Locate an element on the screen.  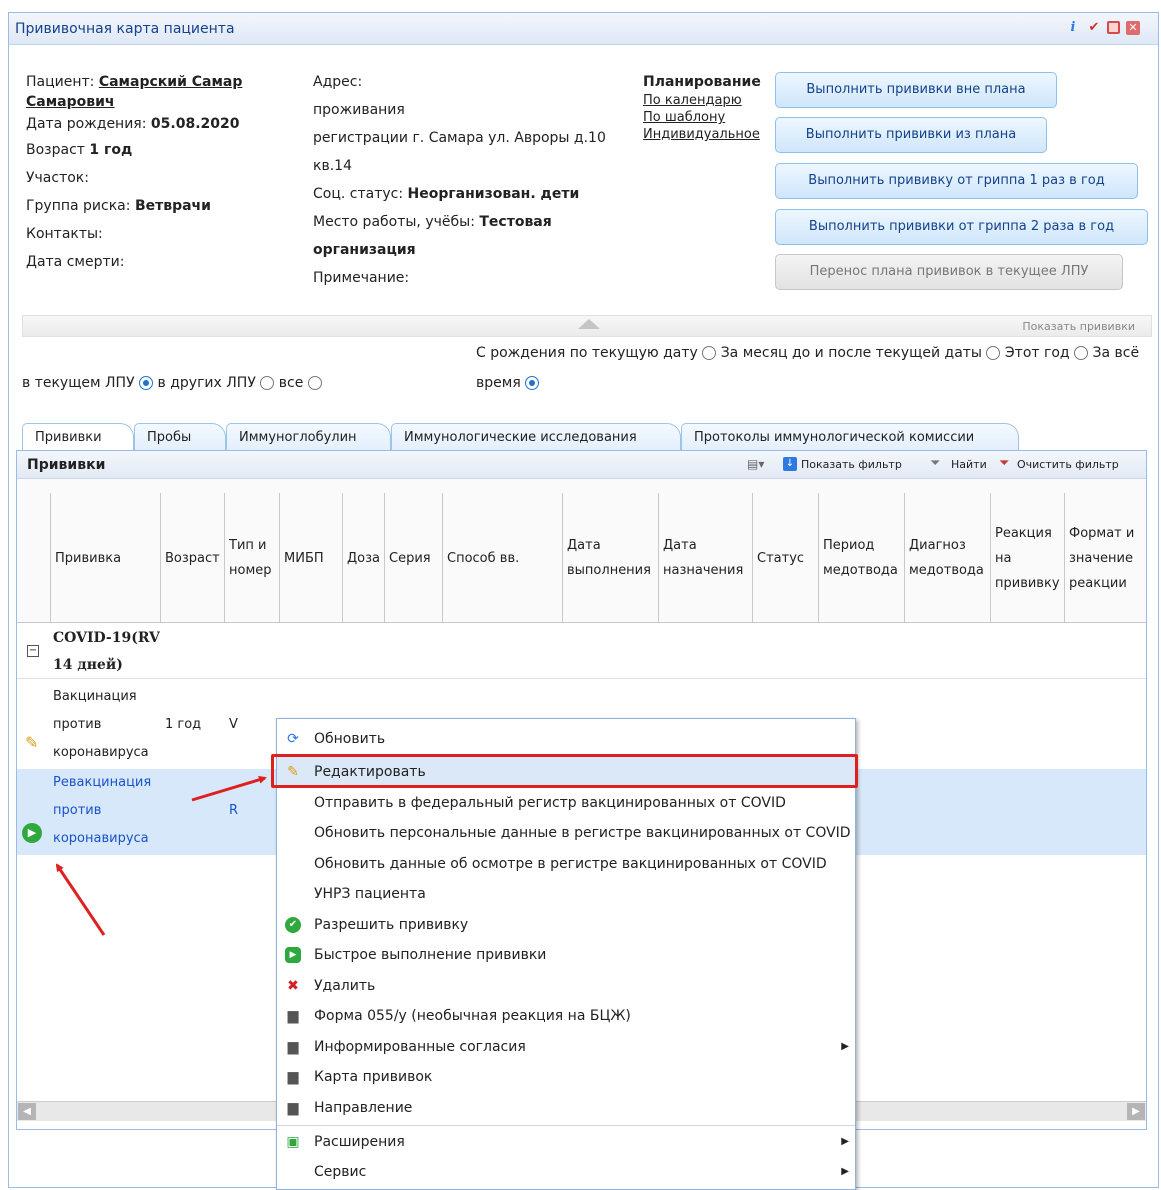
arrow-to-edit is located at coordinates (229, 788).